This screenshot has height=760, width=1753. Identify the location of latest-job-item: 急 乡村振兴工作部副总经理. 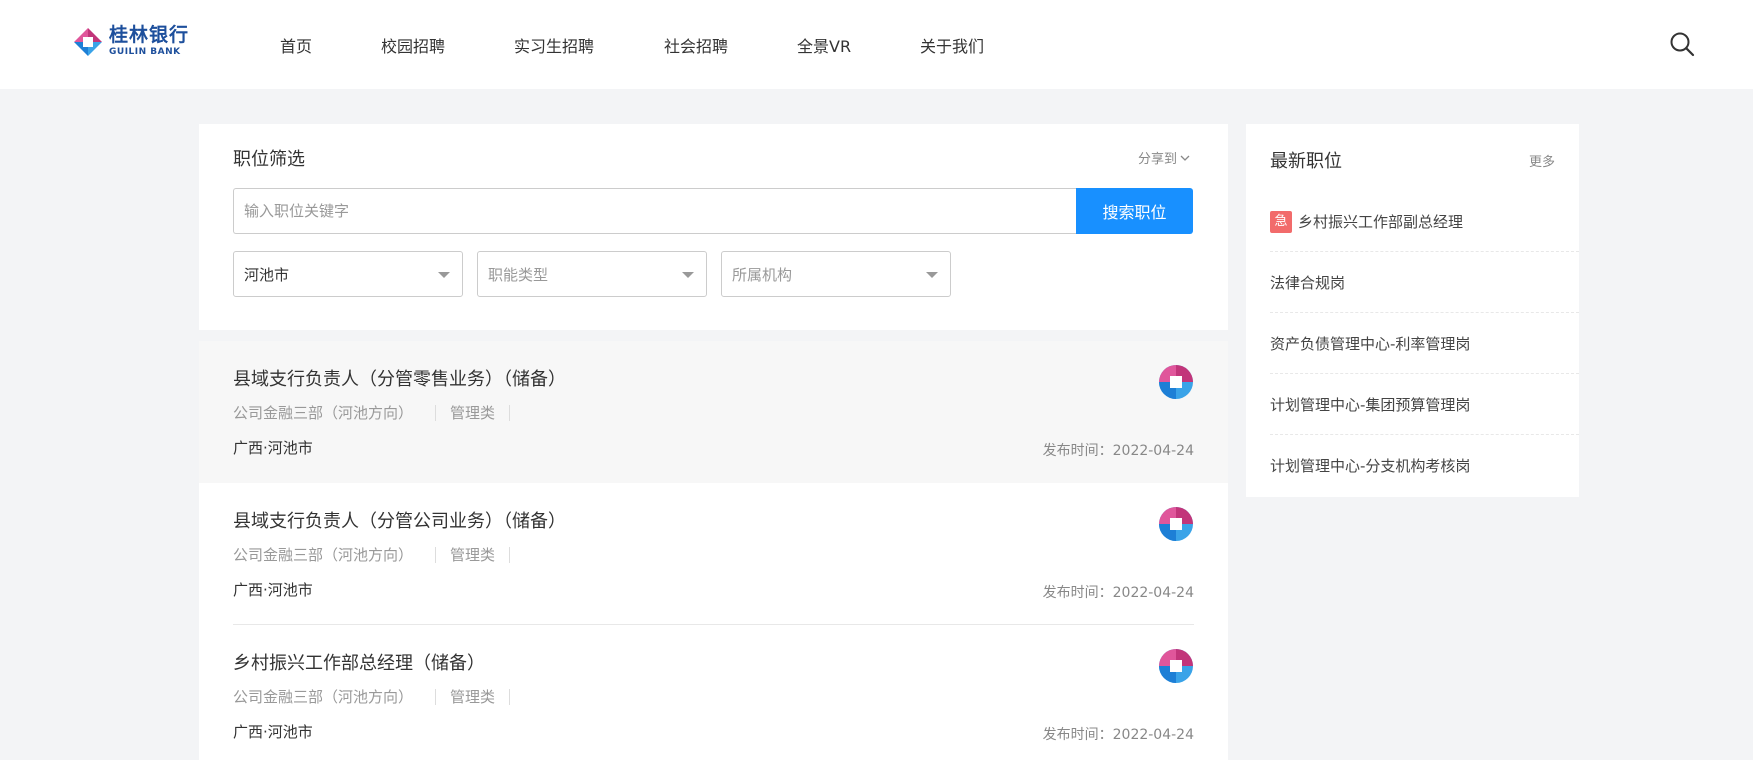
(1424, 221).